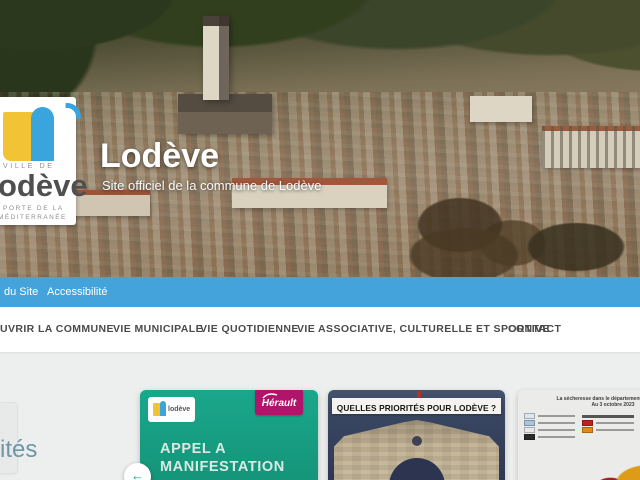  What do you see at coordinates (416, 450) in the screenshot?
I see `stone-gate-photo` at bounding box center [416, 450].